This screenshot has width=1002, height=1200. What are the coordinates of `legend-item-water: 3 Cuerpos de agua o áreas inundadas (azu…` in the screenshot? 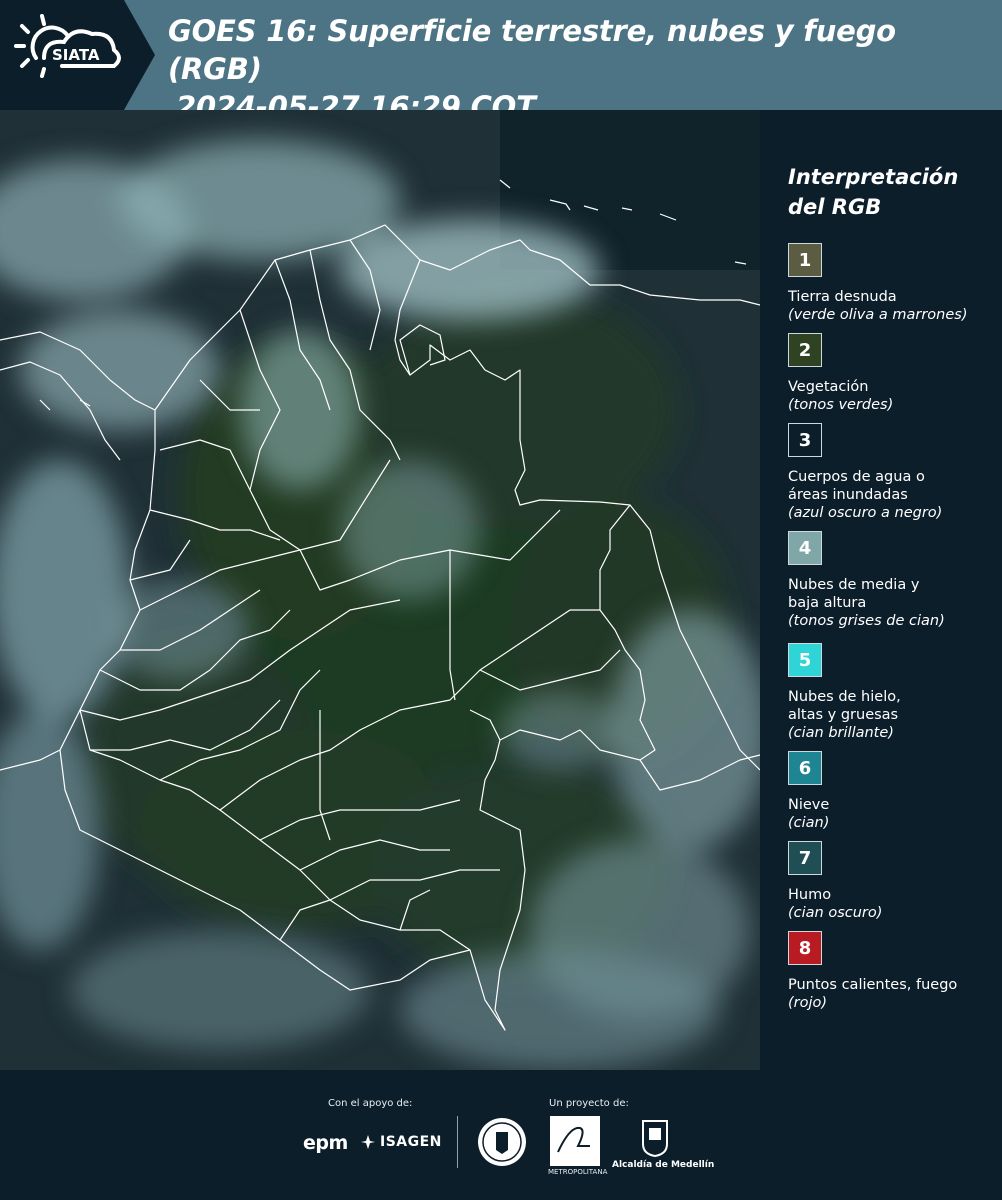 It's located at (893, 472).